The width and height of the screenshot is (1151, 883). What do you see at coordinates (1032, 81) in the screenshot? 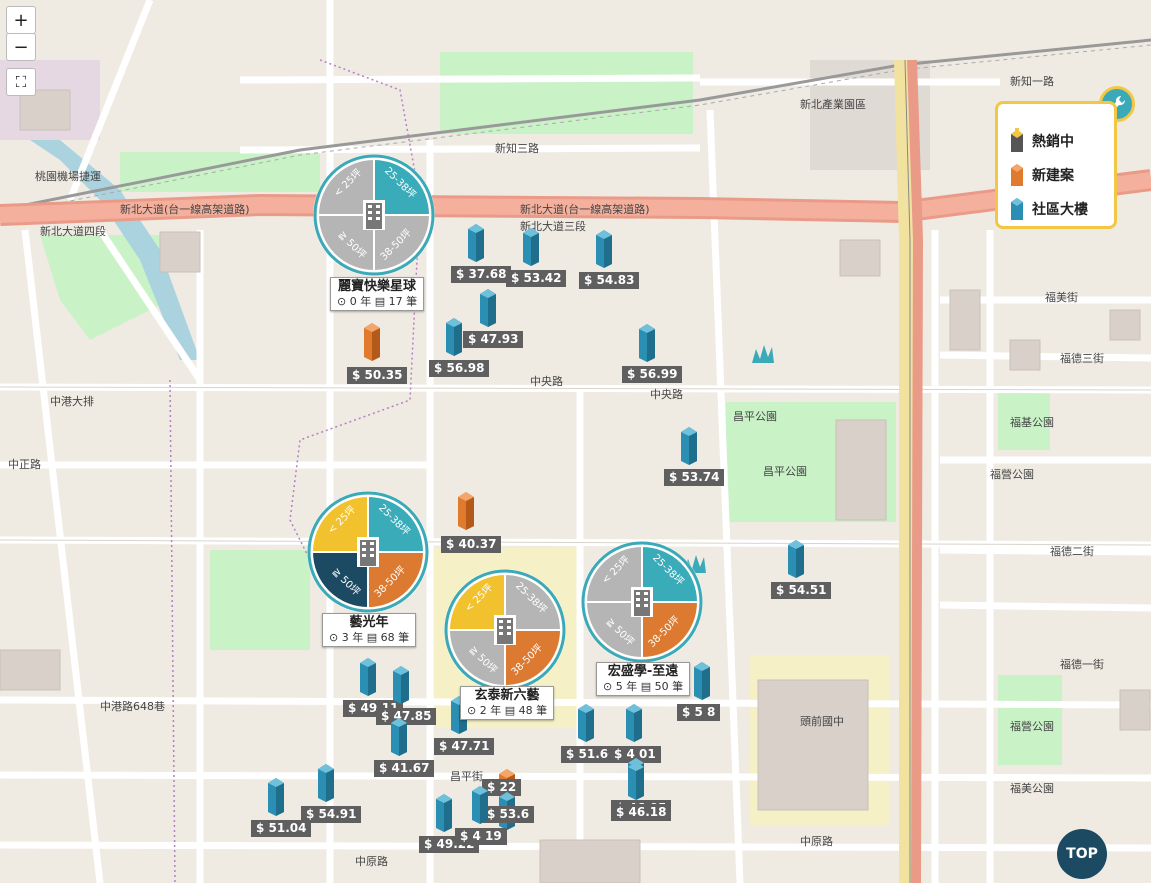
I see `svg-text: 新知一路` at bounding box center [1032, 81].